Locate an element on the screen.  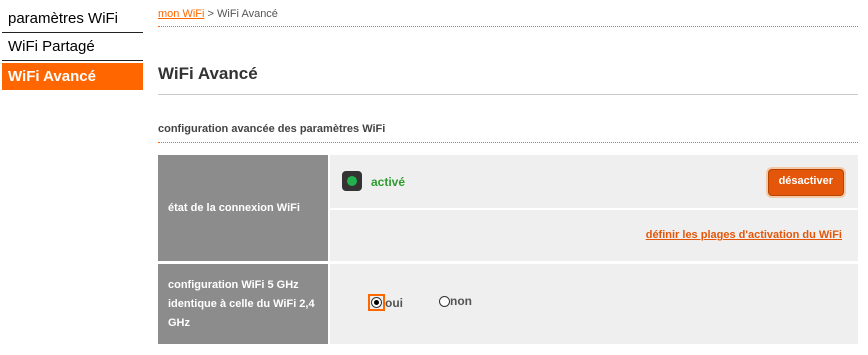
wifi-schedule-row: définir les plages d'activation du WiFi is located at coordinates (594, 235).